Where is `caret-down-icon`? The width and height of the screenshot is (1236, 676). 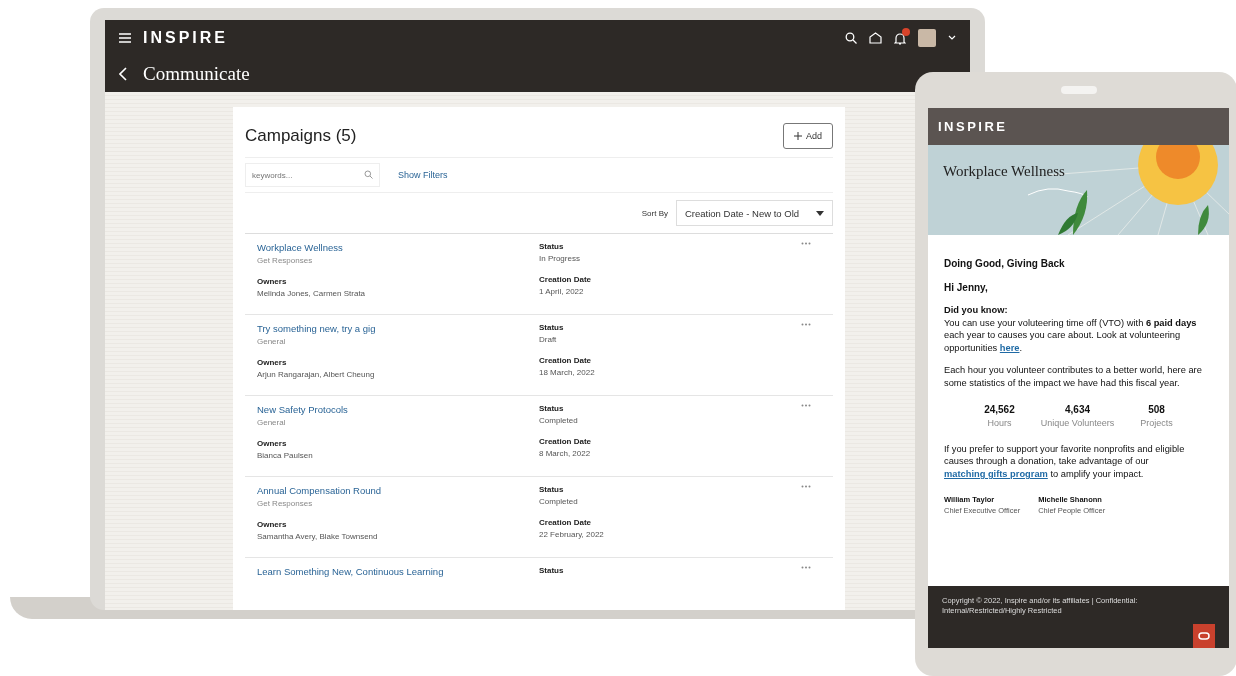 caret-down-icon is located at coordinates (820, 213).